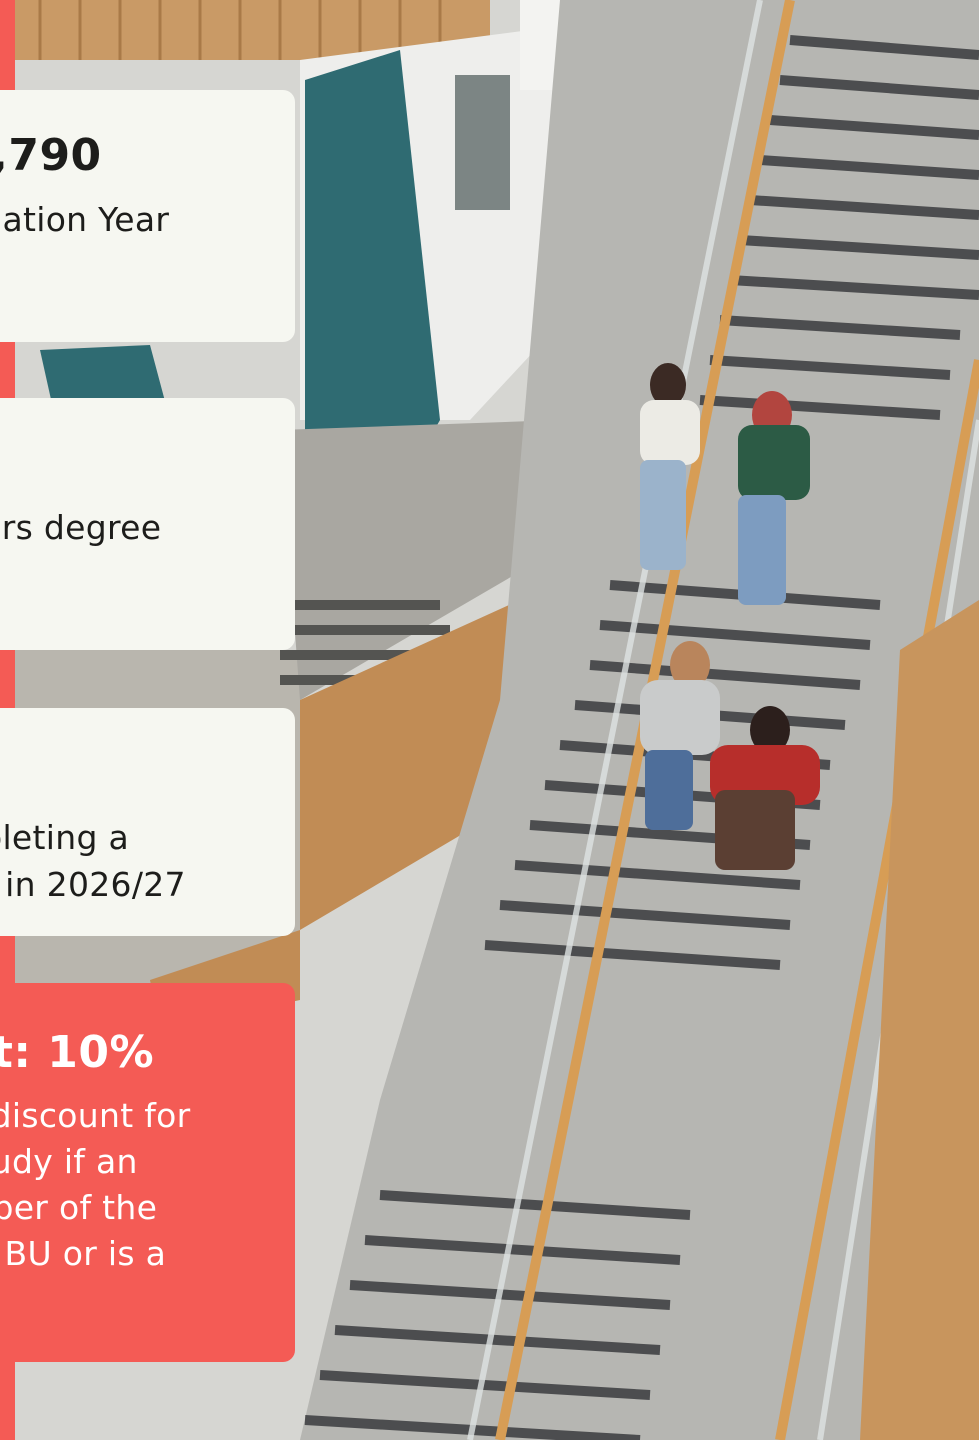 This screenshot has width=979, height=1440. What do you see at coordinates (81, 527) in the screenshot?
I see `fee-description: ours degree 4)` at bounding box center [81, 527].